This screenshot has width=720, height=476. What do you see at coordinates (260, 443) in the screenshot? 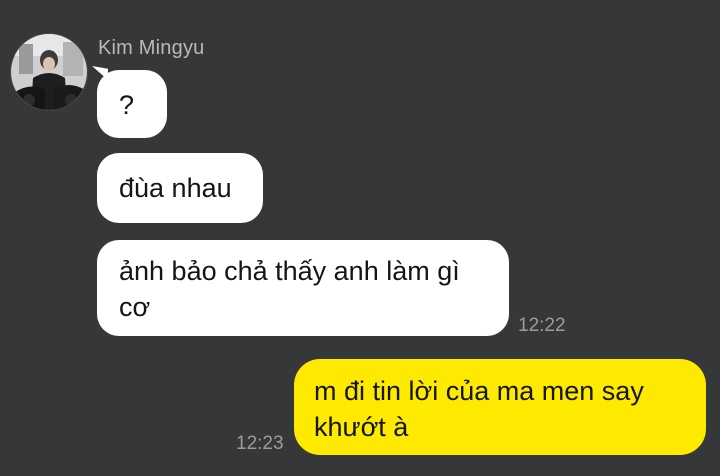
I see `message-timestamp: 12:23` at bounding box center [260, 443].